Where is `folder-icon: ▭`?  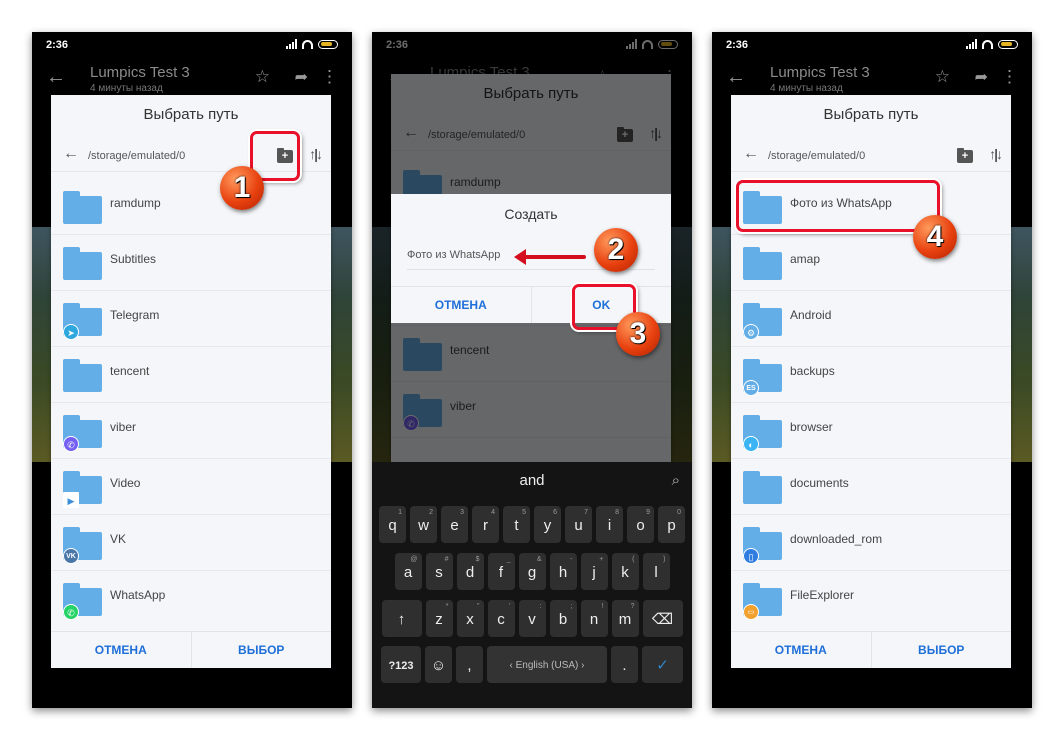 folder-icon: ▭ is located at coordinates (762, 601).